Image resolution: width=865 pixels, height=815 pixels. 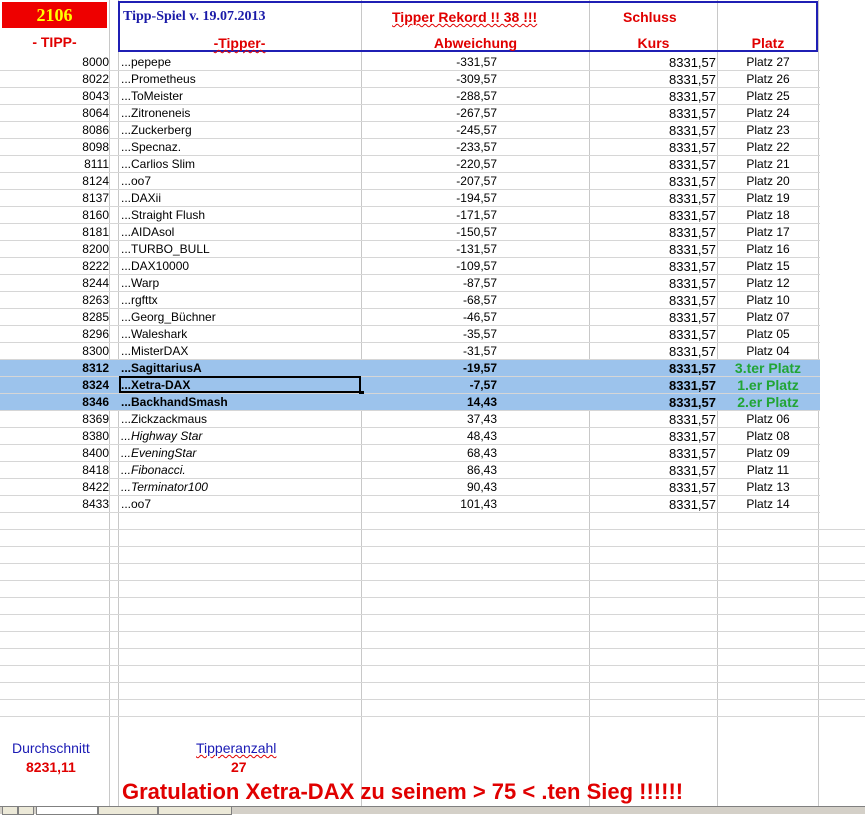 I want to click on tipper-name-cell: ...Highway Star, so click(x=241, y=436).